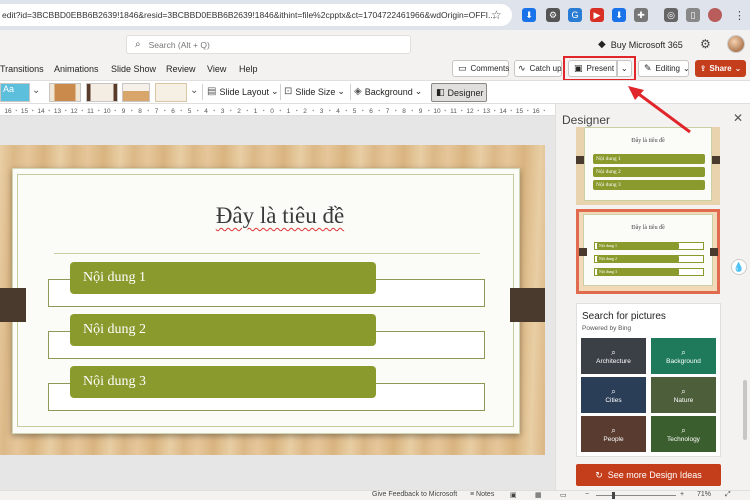  I want to click on picture-category-label: Cities, so click(613, 400).